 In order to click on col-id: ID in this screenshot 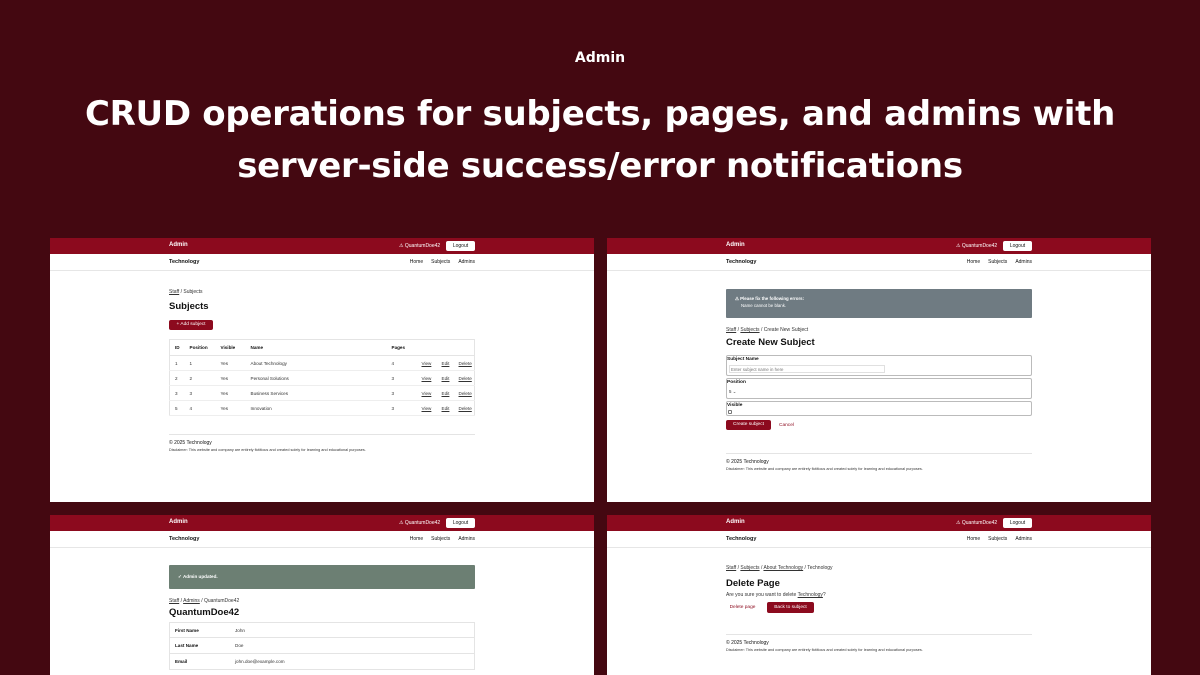, I will do `click(177, 347)`.